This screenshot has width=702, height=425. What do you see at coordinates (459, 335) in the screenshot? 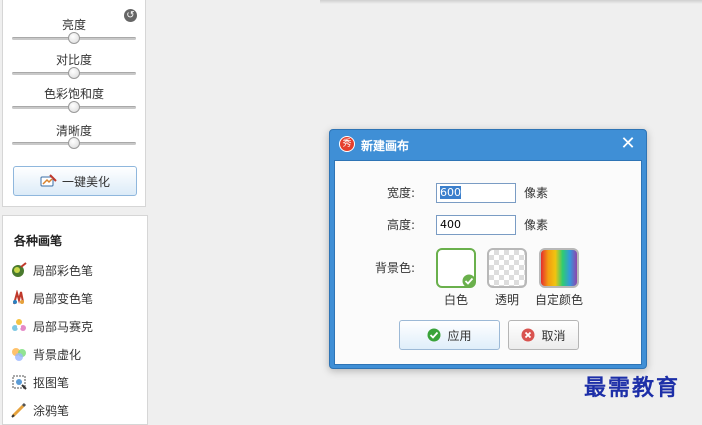
I see `apply-label: 应用` at bounding box center [459, 335].